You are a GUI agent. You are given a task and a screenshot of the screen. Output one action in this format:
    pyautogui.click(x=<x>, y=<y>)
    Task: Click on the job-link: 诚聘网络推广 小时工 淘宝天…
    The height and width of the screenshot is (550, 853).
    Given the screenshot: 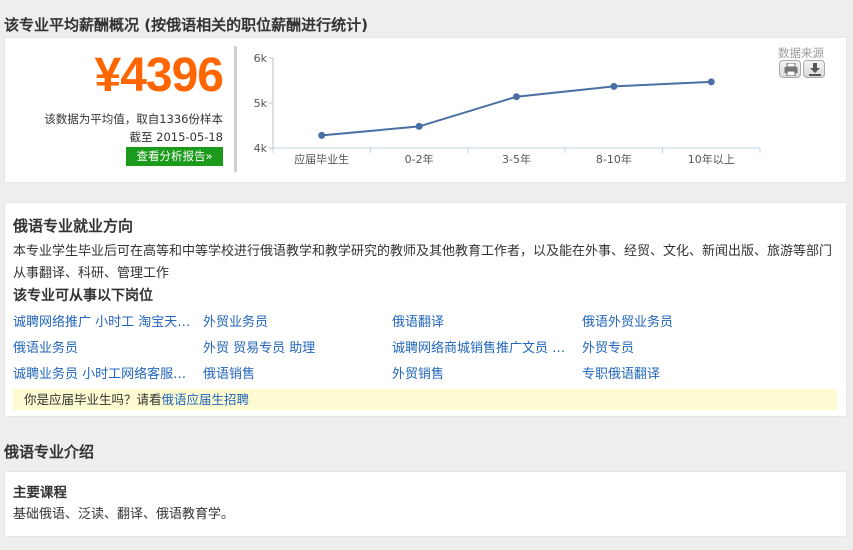 What is the action you would take?
    pyautogui.click(x=108, y=320)
    